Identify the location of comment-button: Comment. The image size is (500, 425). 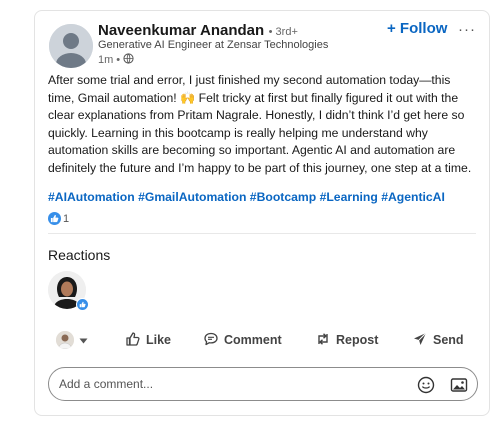
(242, 340).